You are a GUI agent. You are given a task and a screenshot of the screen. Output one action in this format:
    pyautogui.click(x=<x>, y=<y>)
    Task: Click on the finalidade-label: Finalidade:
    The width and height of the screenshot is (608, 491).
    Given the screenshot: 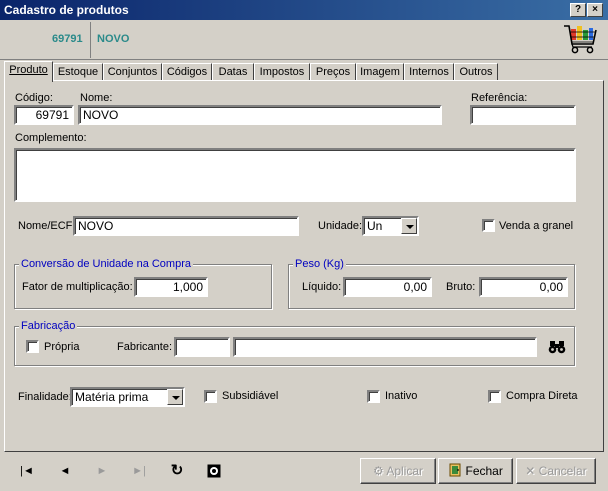 What is the action you would take?
    pyautogui.click(x=45, y=397)
    